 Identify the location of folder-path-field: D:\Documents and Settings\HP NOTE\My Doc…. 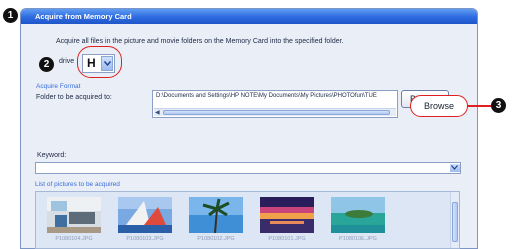
(275, 104).